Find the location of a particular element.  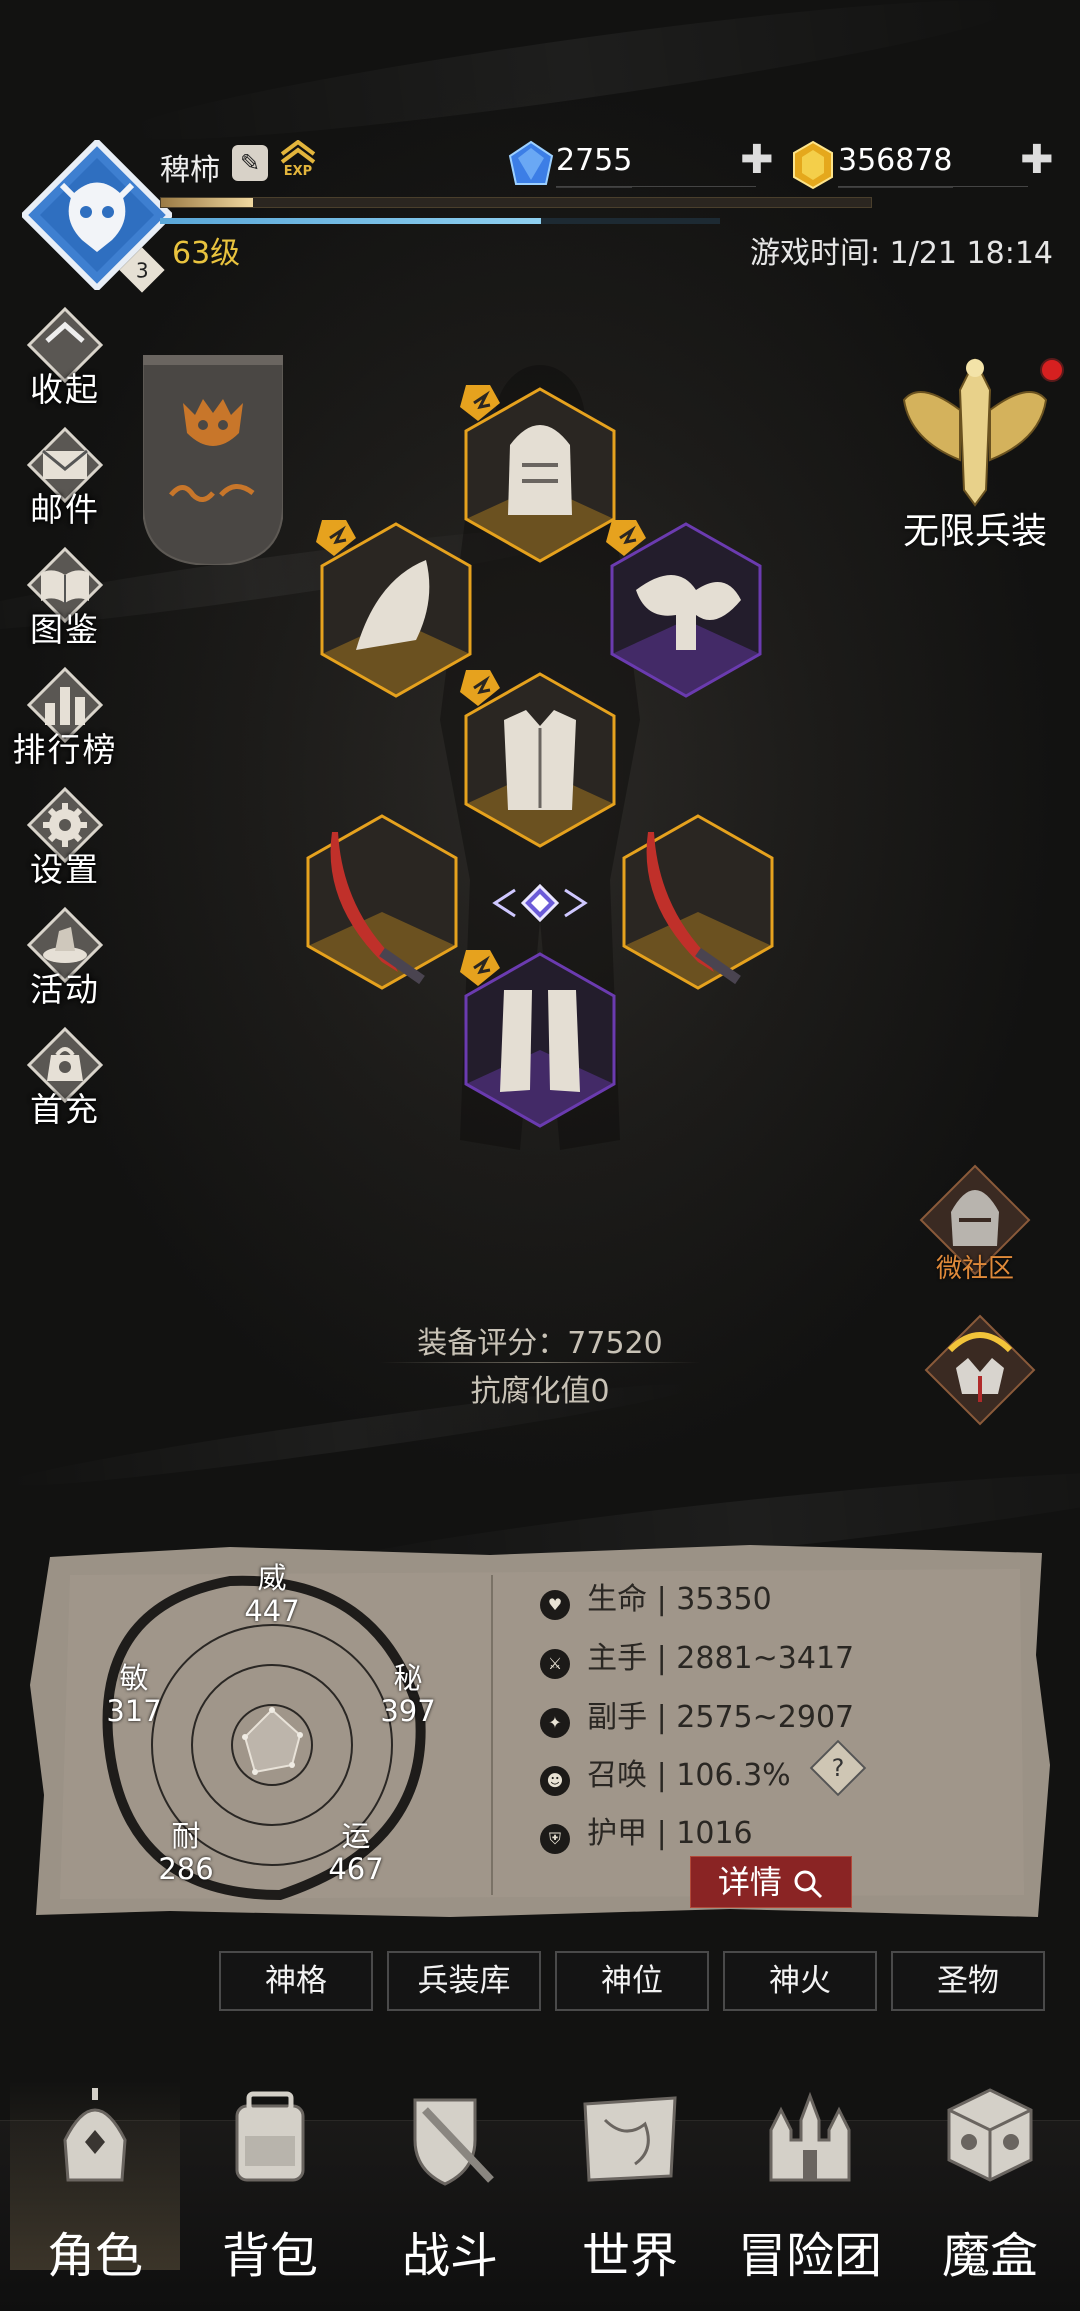

nav-battle: 战斗 is located at coordinates (450, 2182).